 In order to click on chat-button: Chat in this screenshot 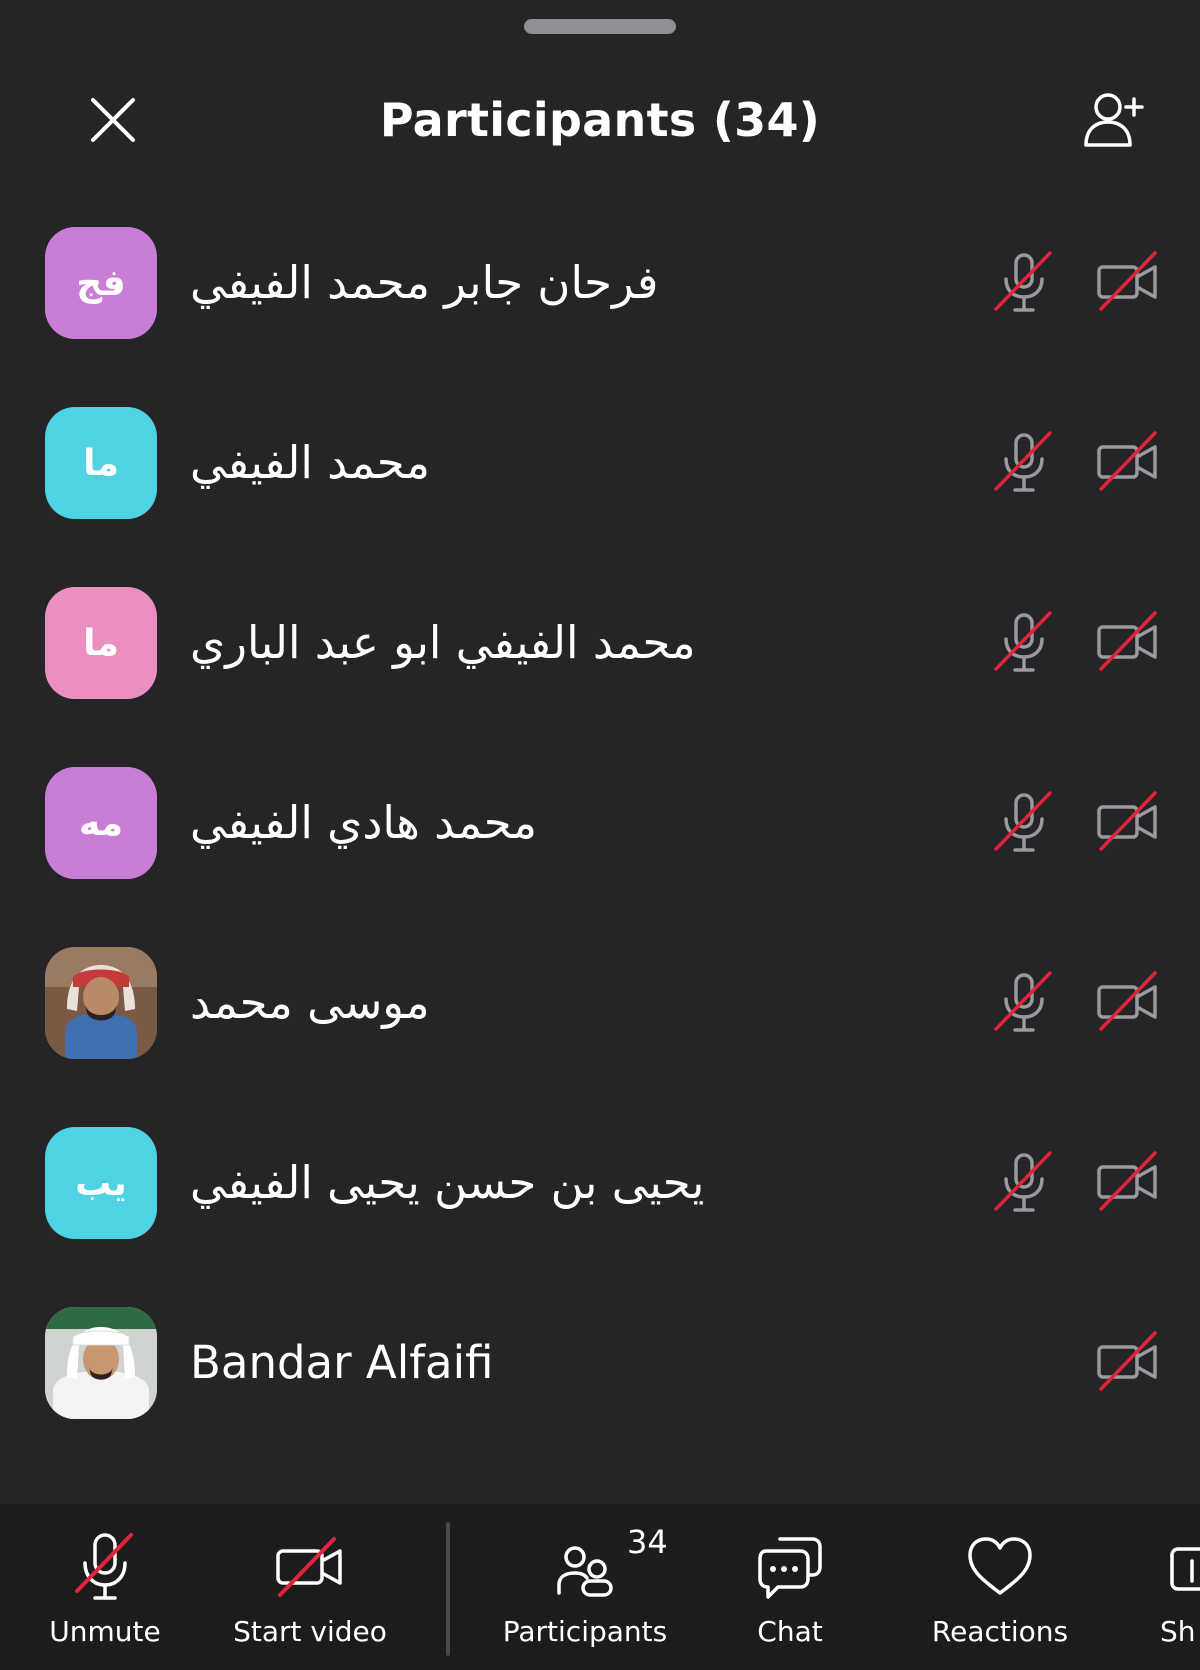, I will do `click(790, 1587)`.